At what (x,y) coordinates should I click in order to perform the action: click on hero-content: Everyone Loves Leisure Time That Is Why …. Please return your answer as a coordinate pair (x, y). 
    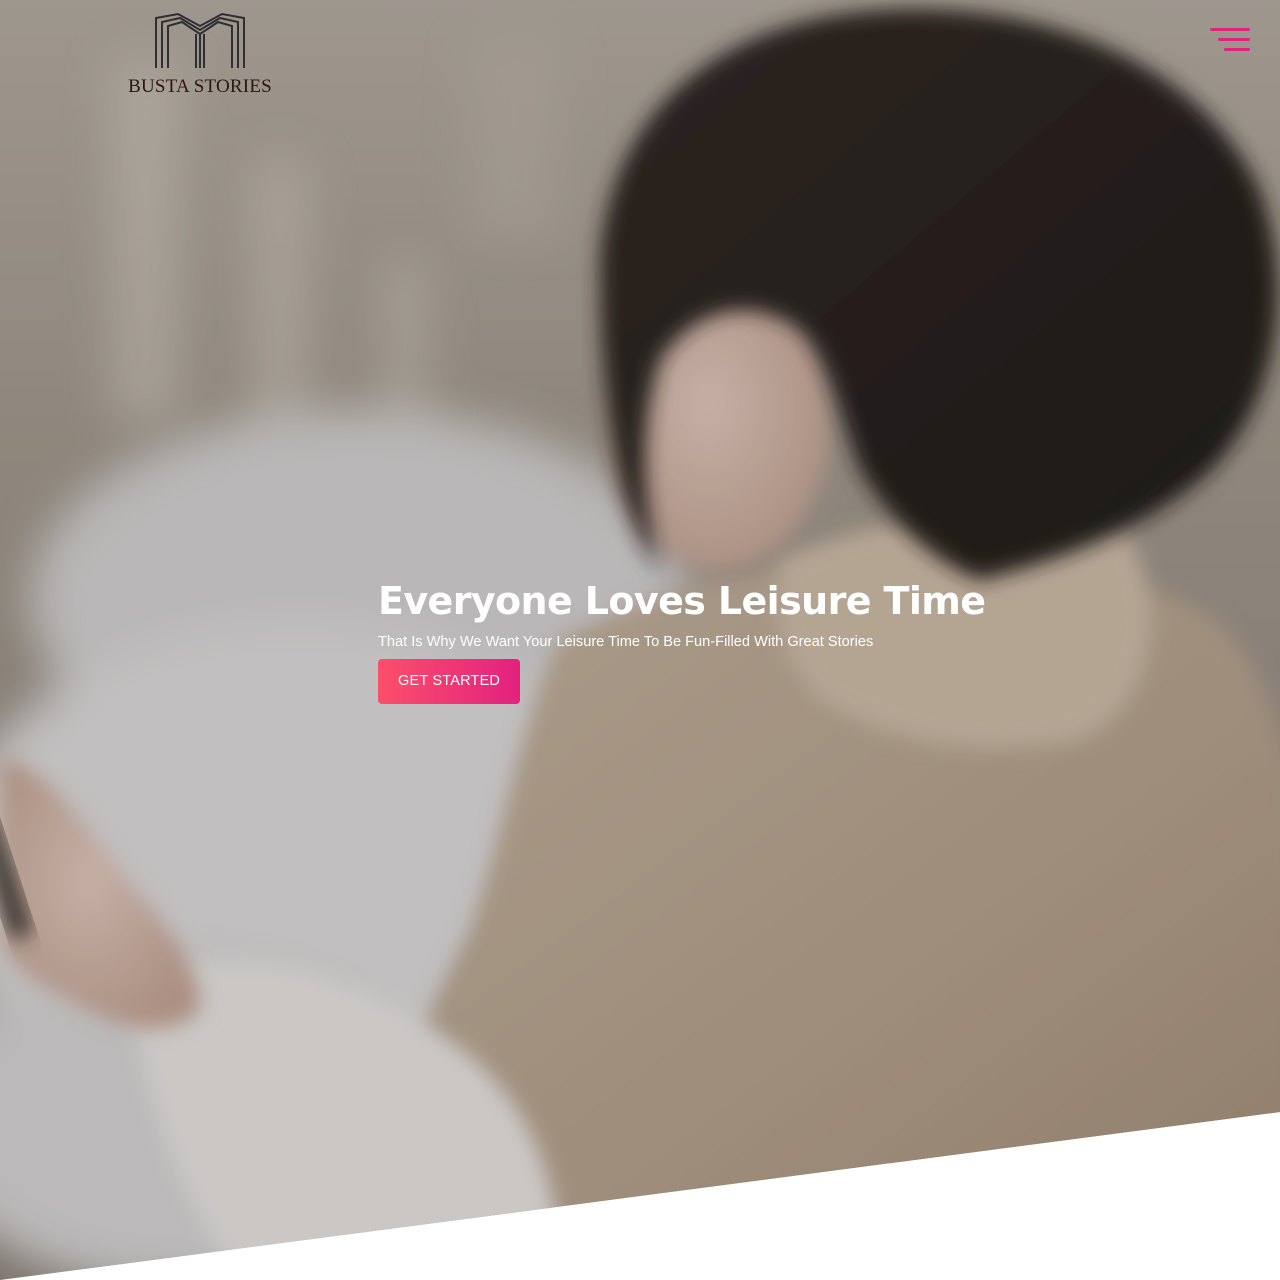
    Looking at the image, I should click on (688, 640).